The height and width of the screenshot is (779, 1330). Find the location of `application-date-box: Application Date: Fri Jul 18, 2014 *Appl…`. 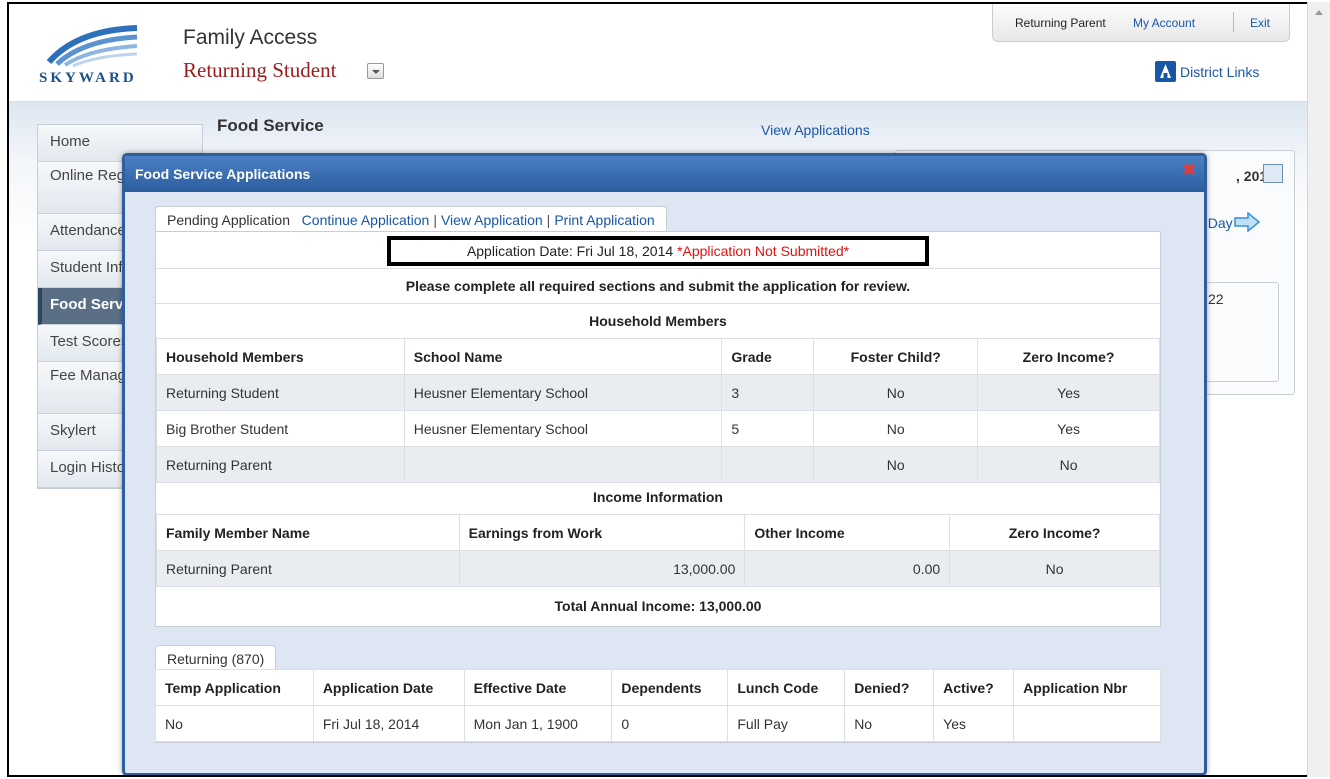

application-date-box: Application Date: Fri Jul 18, 2014 *Appl… is located at coordinates (658, 251).